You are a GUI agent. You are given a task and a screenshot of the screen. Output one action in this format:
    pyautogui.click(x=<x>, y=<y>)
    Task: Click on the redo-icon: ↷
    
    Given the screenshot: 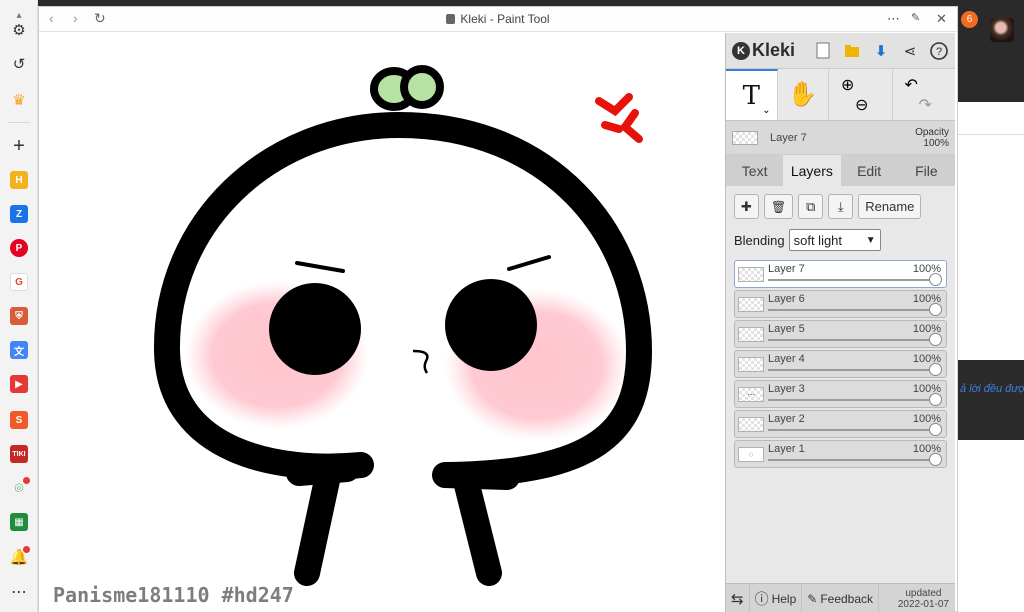 What is the action you would take?
    pyautogui.click(x=925, y=105)
    